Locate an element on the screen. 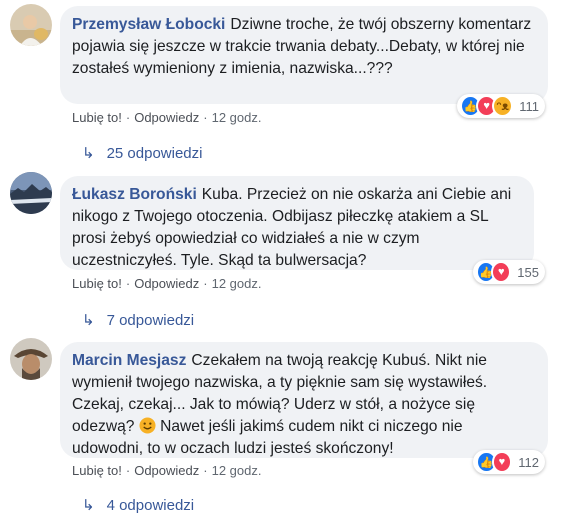 Image resolution: width=588 pixels, height=524 pixels. view-replies-link: ↳ 4 odpowiedzi is located at coordinates (138, 505).